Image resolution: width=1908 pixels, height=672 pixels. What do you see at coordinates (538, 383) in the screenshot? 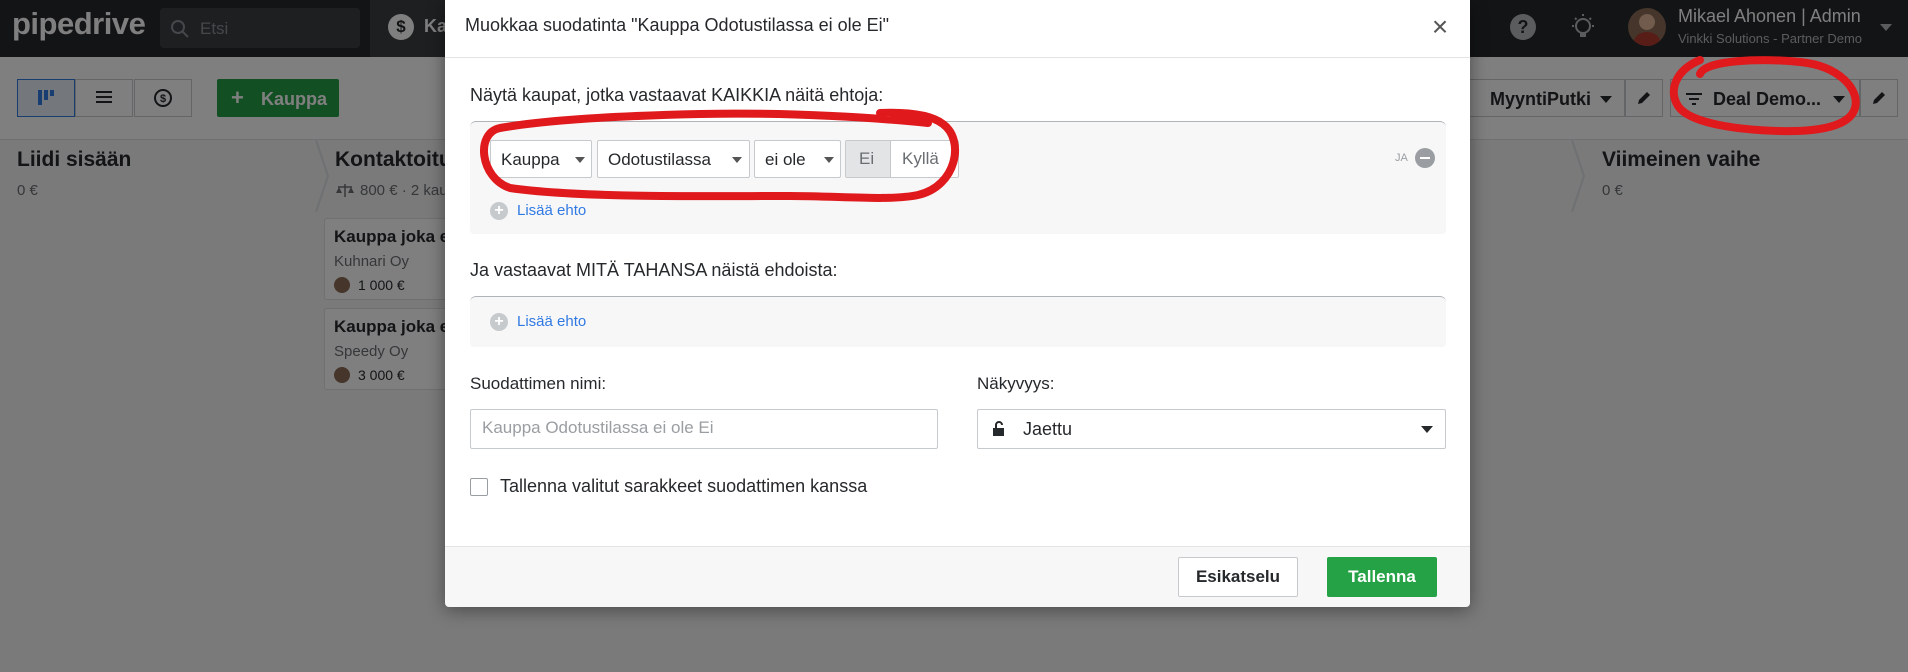
I see `filter-name-label: Suodattimen nimi:` at bounding box center [538, 383].